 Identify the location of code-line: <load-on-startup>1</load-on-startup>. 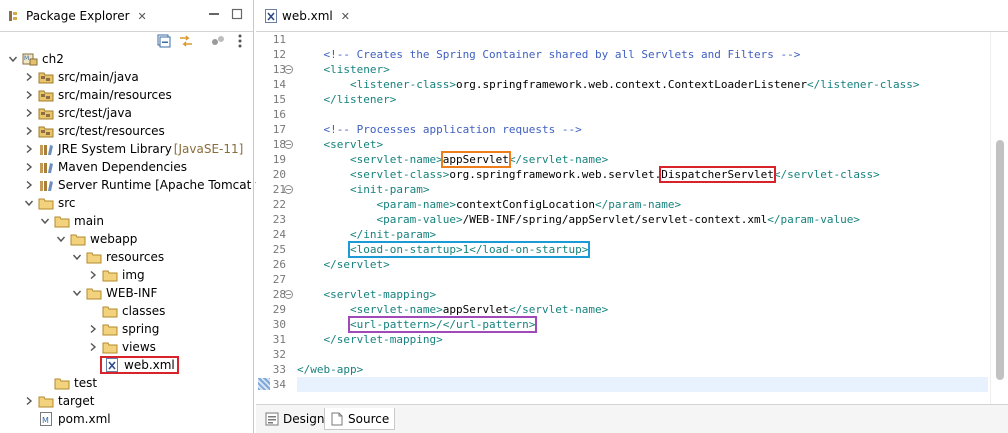
(642, 249).